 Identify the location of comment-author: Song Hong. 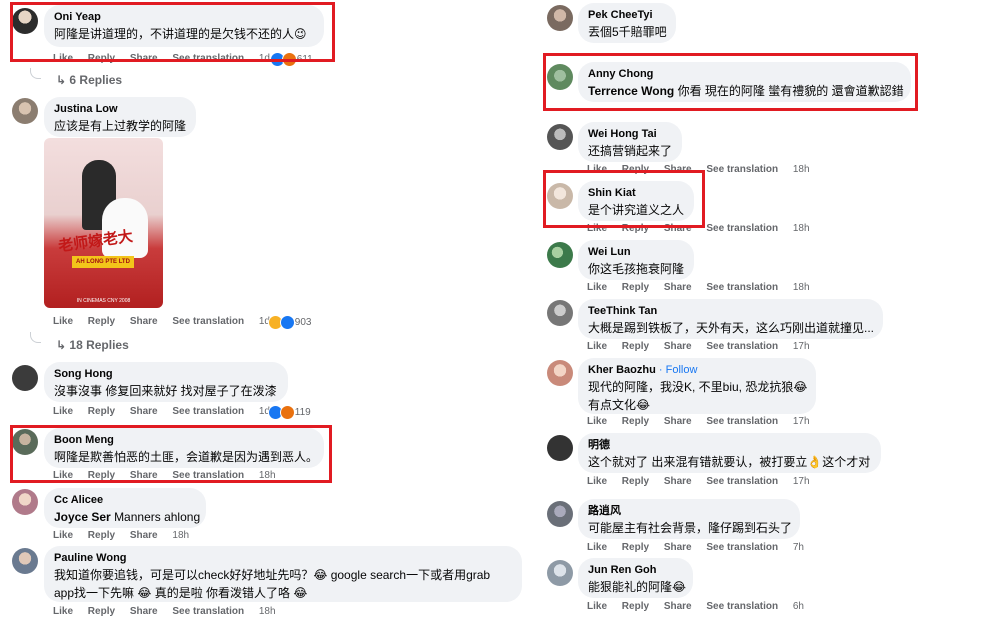
(166, 374).